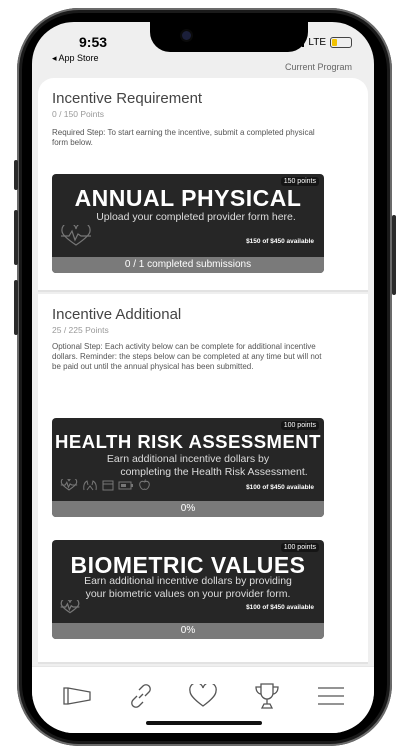 The height and width of the screenshot is (750, 396). I want to click on section-title: Incentive Additional, so click(117, 314).